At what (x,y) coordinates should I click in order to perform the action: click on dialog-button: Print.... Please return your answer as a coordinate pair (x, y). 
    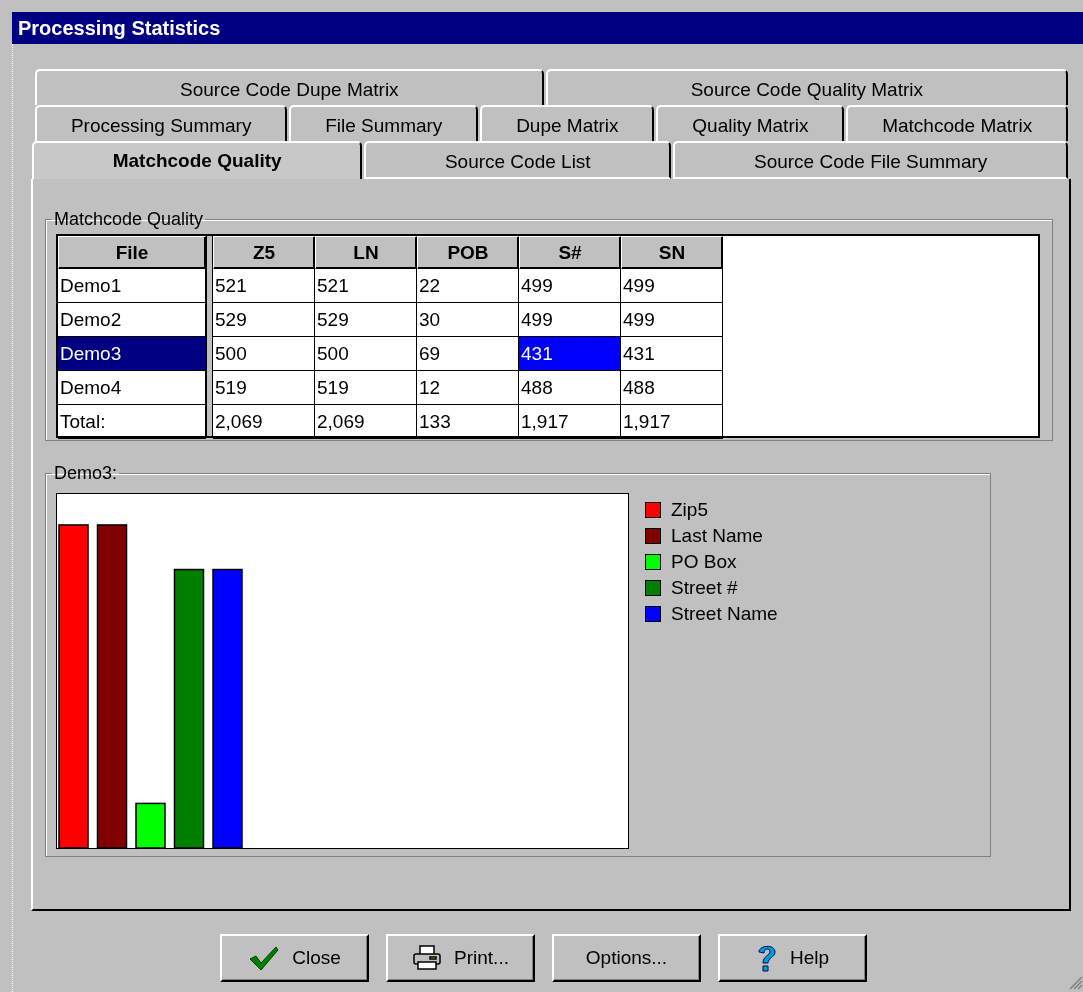
    Looking at the image, I should click on (460, 958).